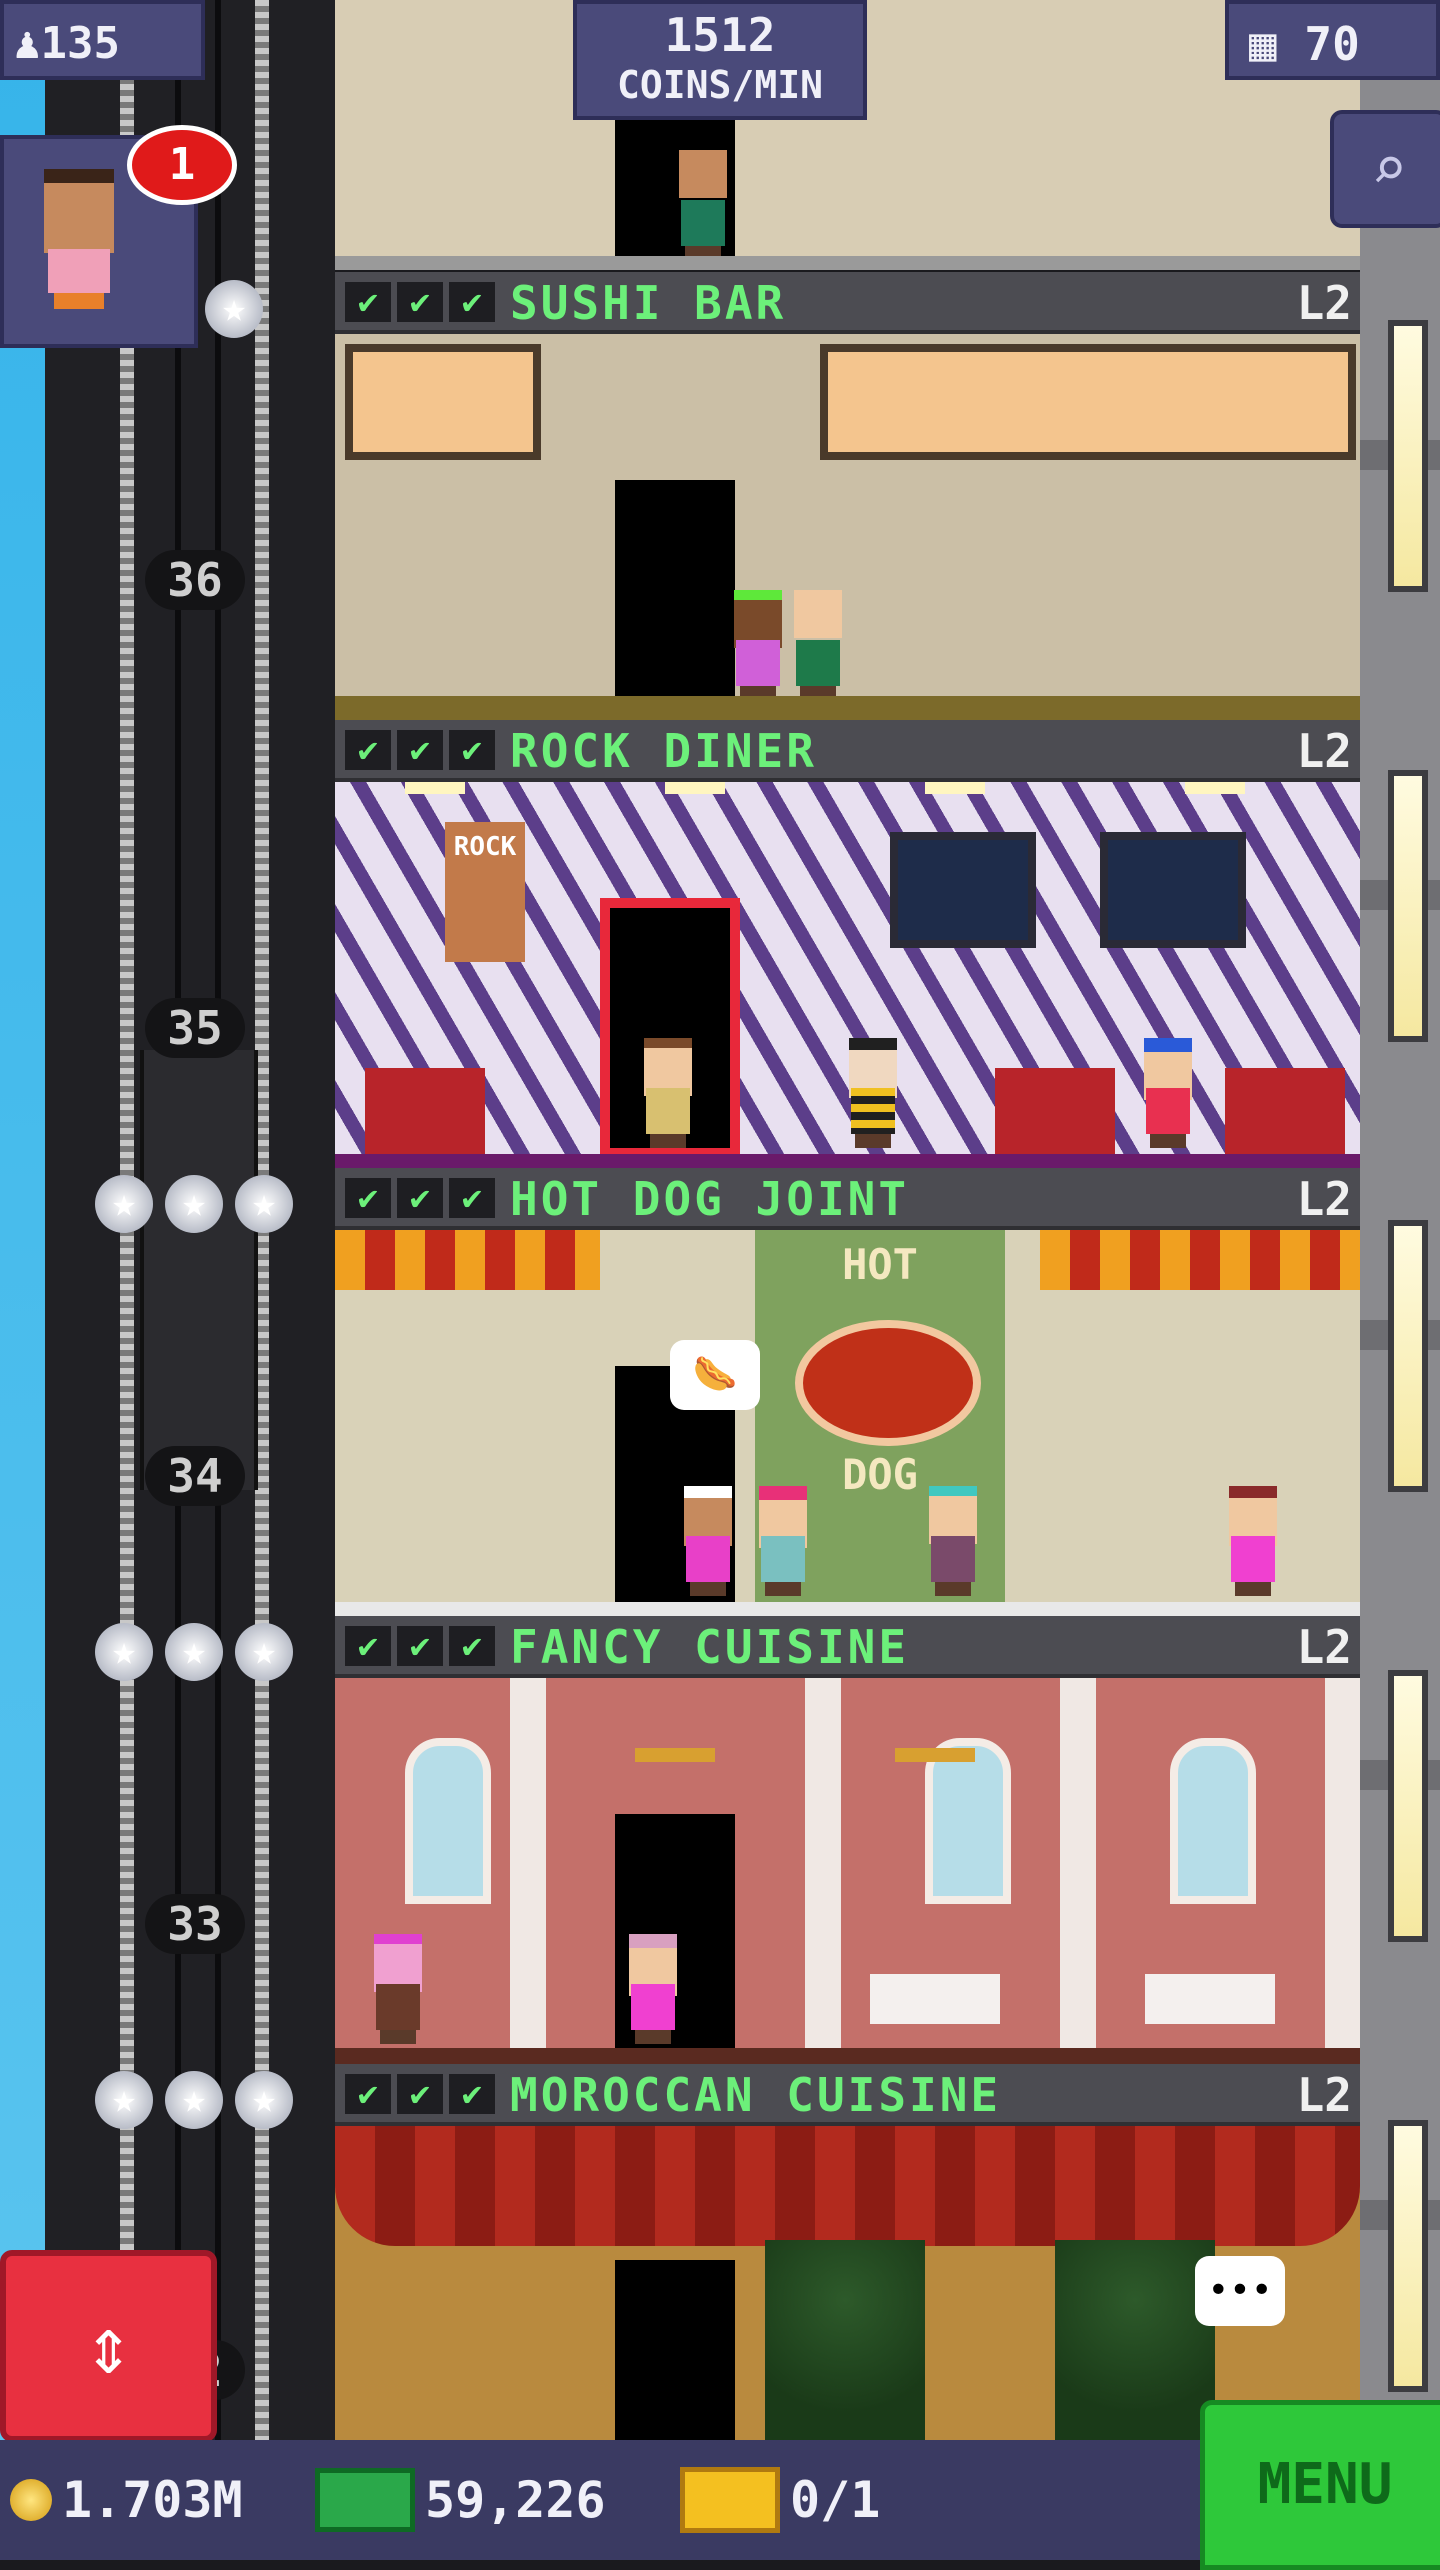 This screenshot has height=2570, width=1440. What do you see at coordinates (195, 1028) in the screenshot?
I see `floor-number: 35` at bounding box center [195, 1028].